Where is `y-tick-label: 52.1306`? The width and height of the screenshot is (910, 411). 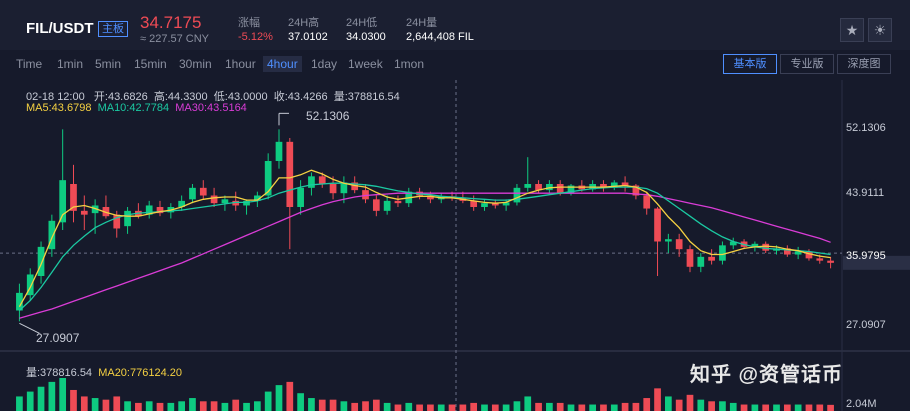 y-tick-label: 52.1306 is located at coordinates (866, 128).